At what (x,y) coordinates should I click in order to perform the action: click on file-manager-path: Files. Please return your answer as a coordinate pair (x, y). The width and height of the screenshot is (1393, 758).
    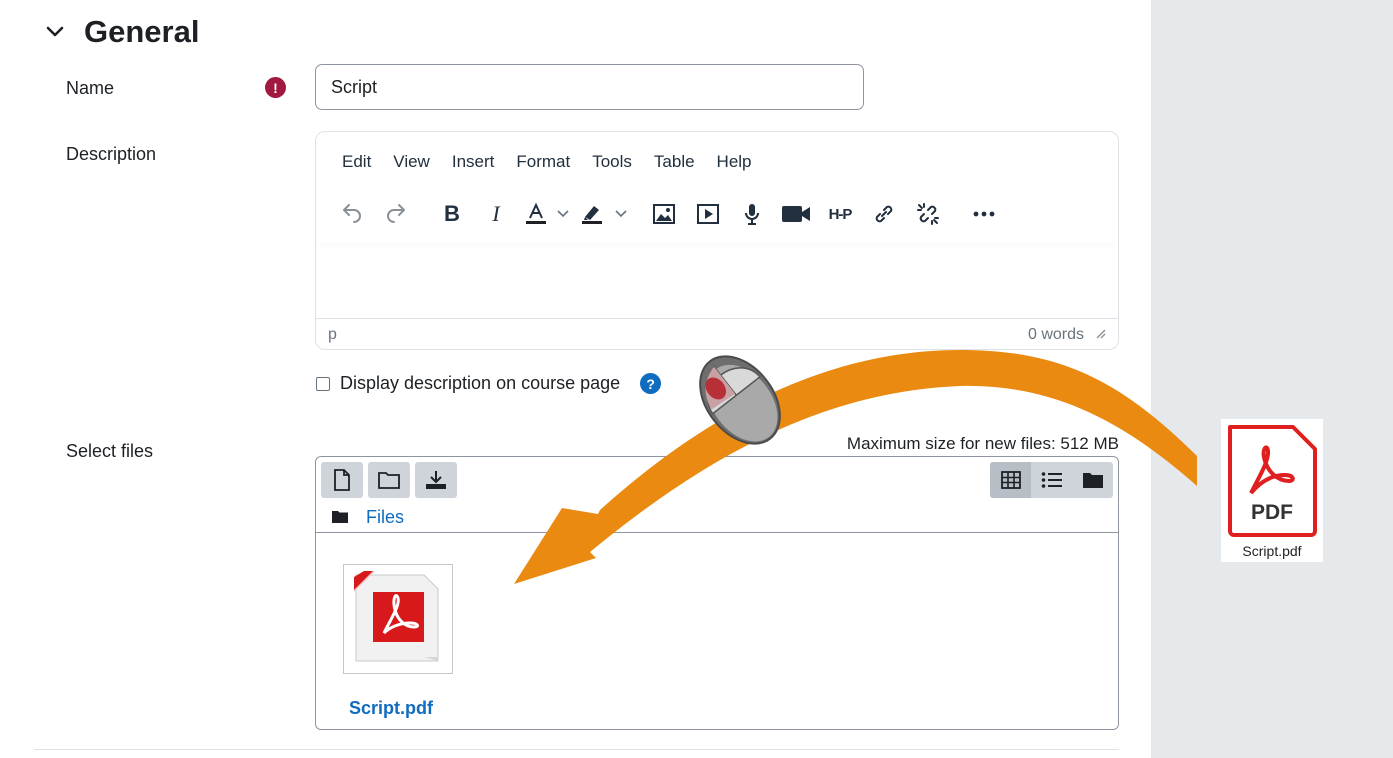
    Looking at the image, I should click on (368, 517).